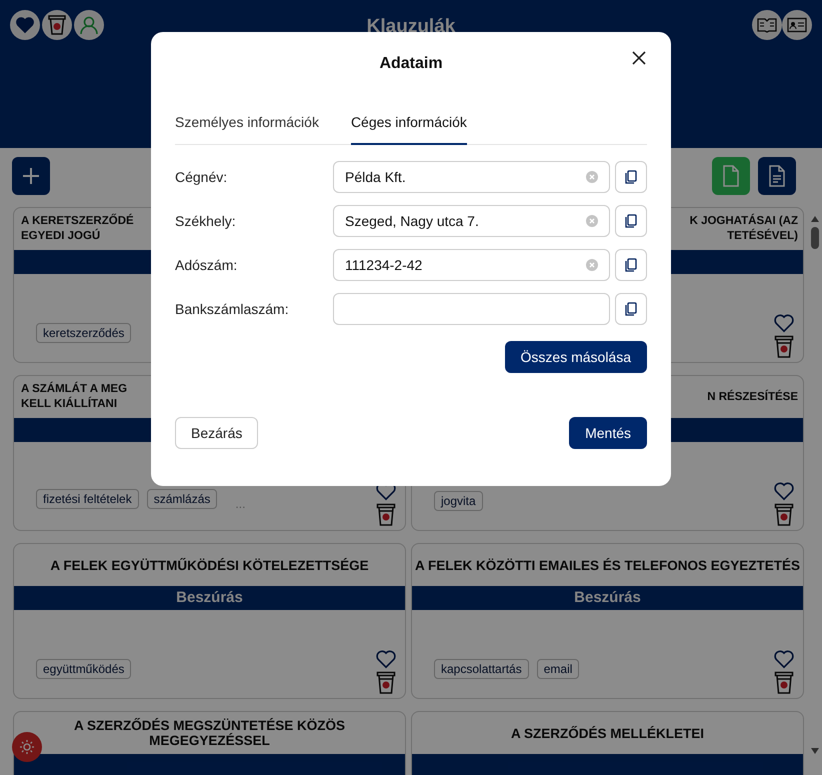 The image size is (822, 775). I want to click on copy-all-button: Összes másolása, so click(575, 357).